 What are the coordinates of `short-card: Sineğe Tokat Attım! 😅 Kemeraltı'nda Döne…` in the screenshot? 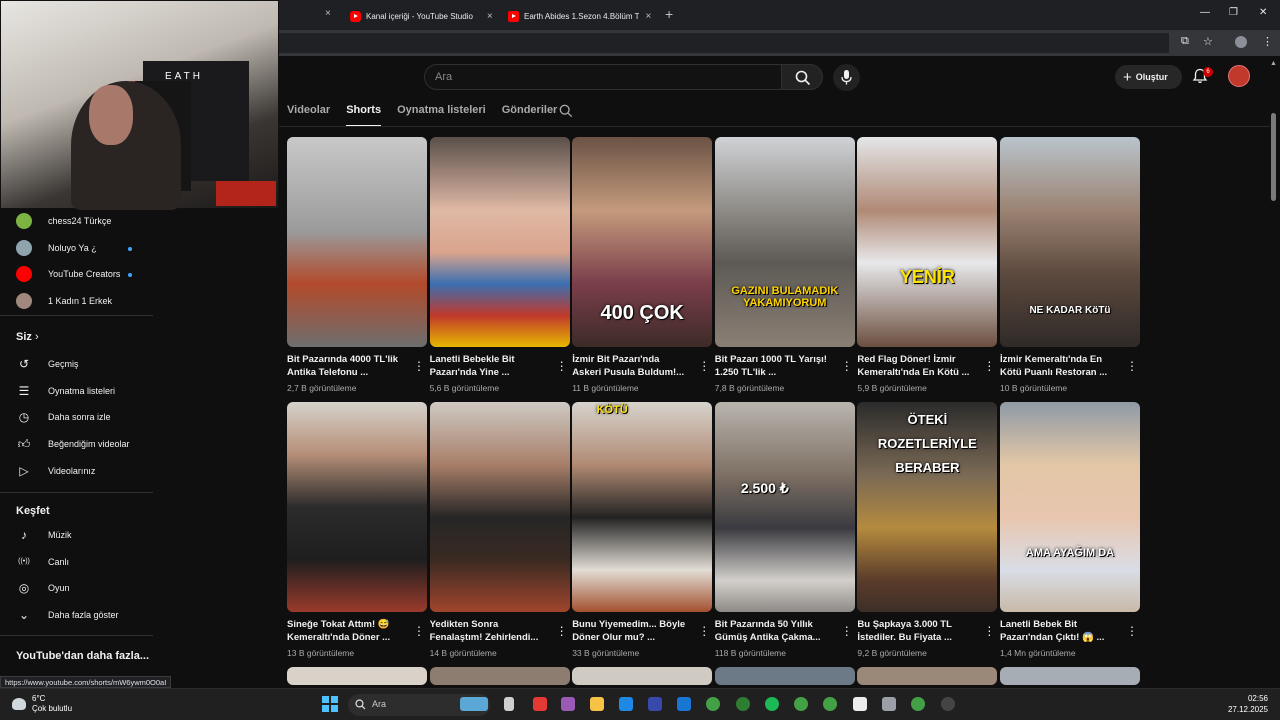 It's located at (357, 530).